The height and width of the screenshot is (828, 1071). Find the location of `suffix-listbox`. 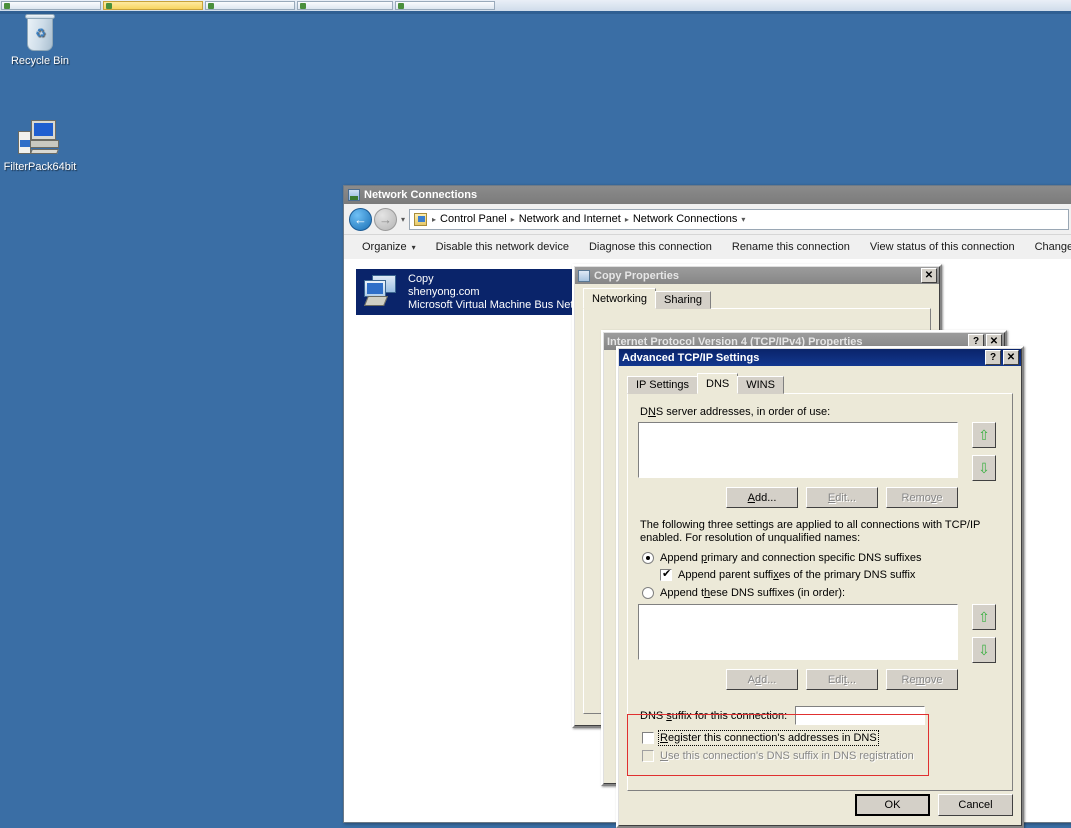

suffix-listbox is located at coordinates (798, 632).